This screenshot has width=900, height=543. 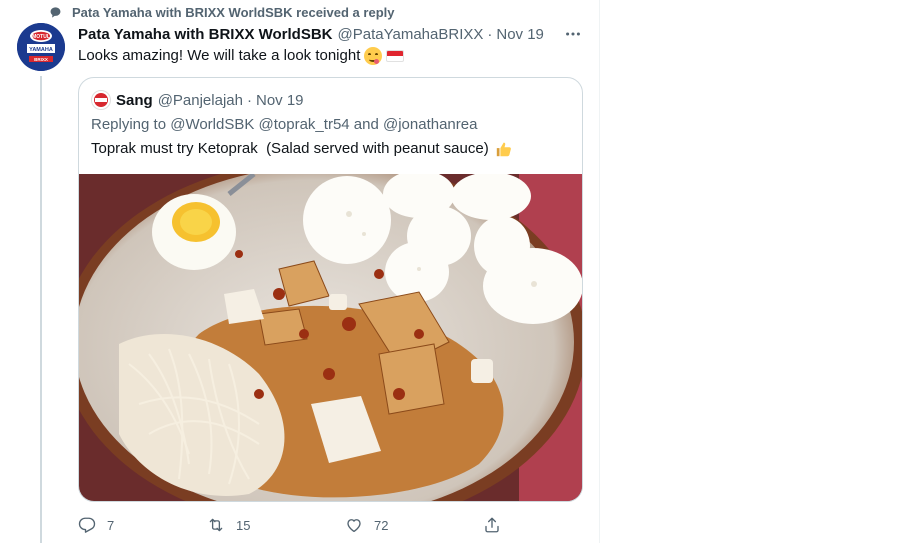 I want to click on quoted-author-name: Sang, so click(x=134, y=100).